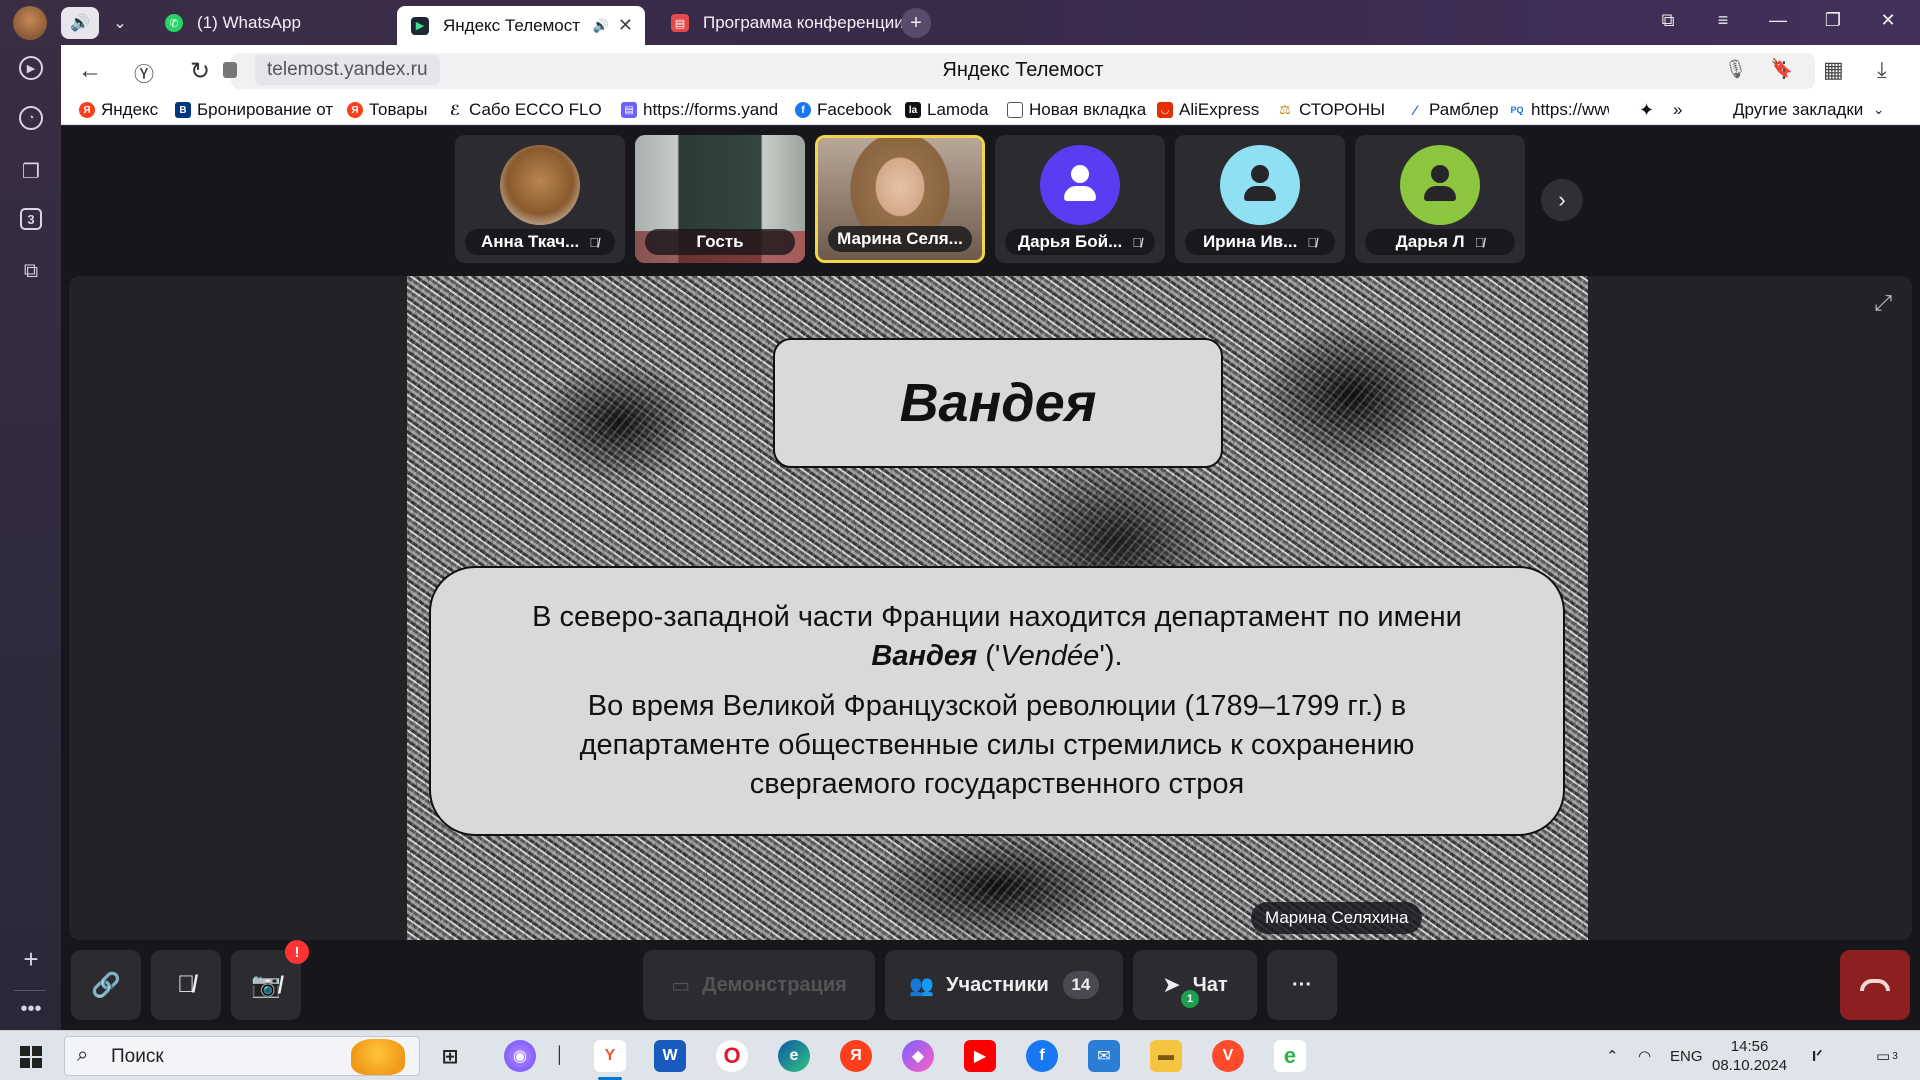 The height and width of the screenshot is (1080, 1920). Describe the element at coordinates (31, 68) in the screenshot. I see `play-icon: ▶` at that location.